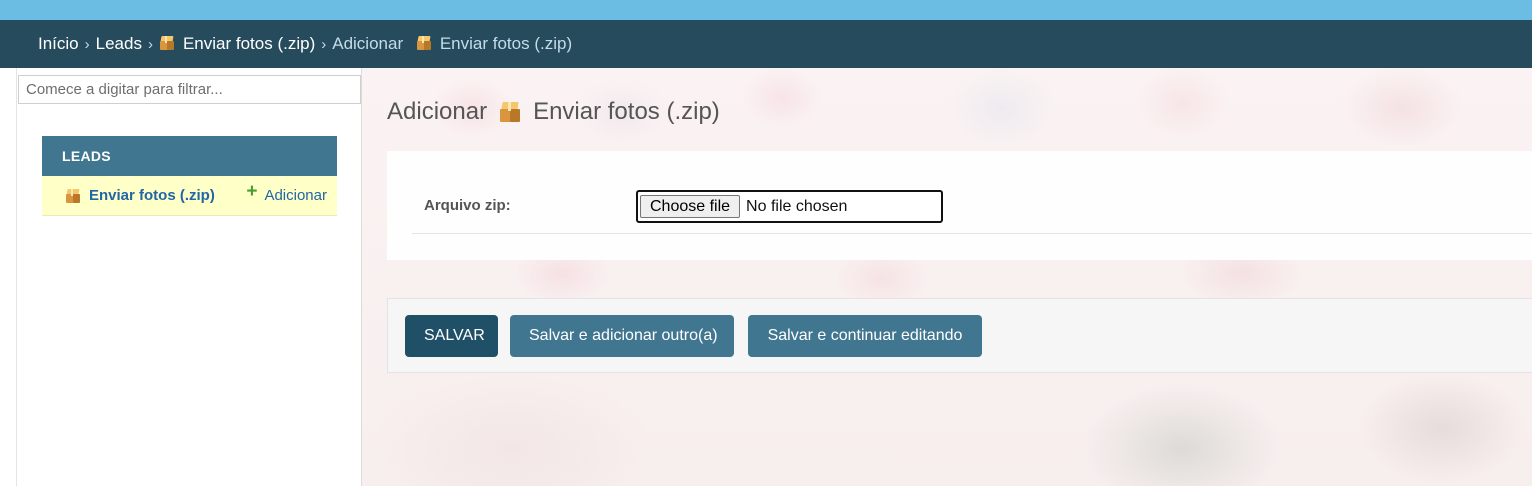 Image resolution: width=1532 pixels, height=486 pixels. Describe the element at coordinates (451, 336) in the screenshot. I see `save-button: SALVAR` at that location.